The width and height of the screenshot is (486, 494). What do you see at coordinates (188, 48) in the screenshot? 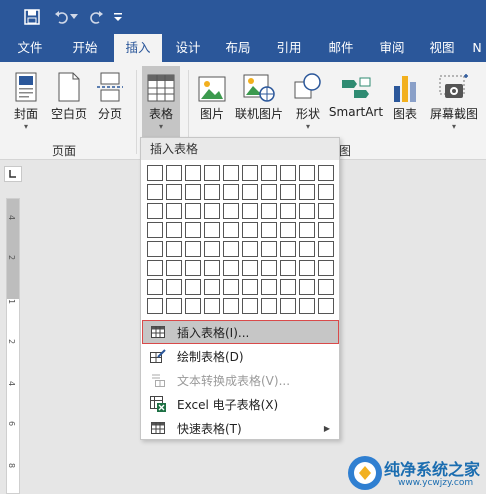
I see `tab-design: 设计` at bounding box center [188, 48].